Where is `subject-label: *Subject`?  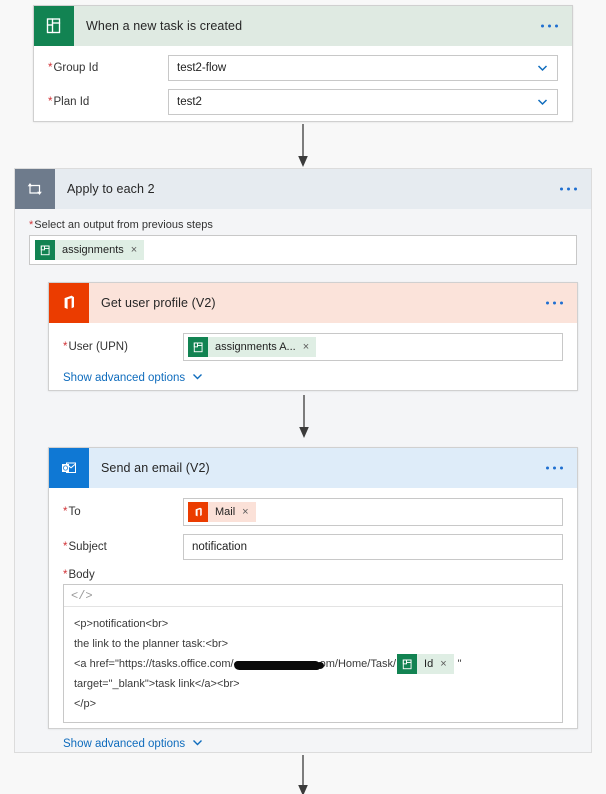 subject-label: *Subject is located at coordinates (85, 547).